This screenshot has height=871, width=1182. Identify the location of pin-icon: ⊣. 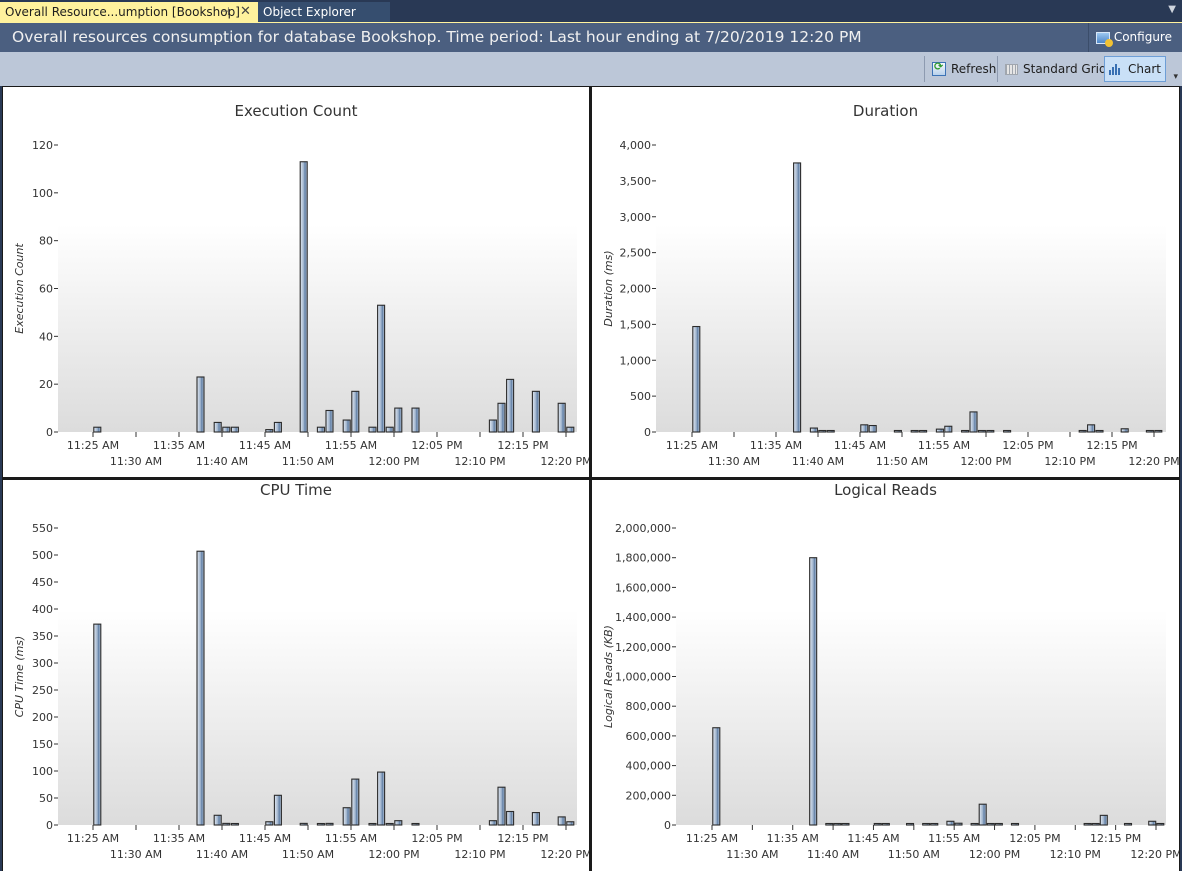
(225, 12).